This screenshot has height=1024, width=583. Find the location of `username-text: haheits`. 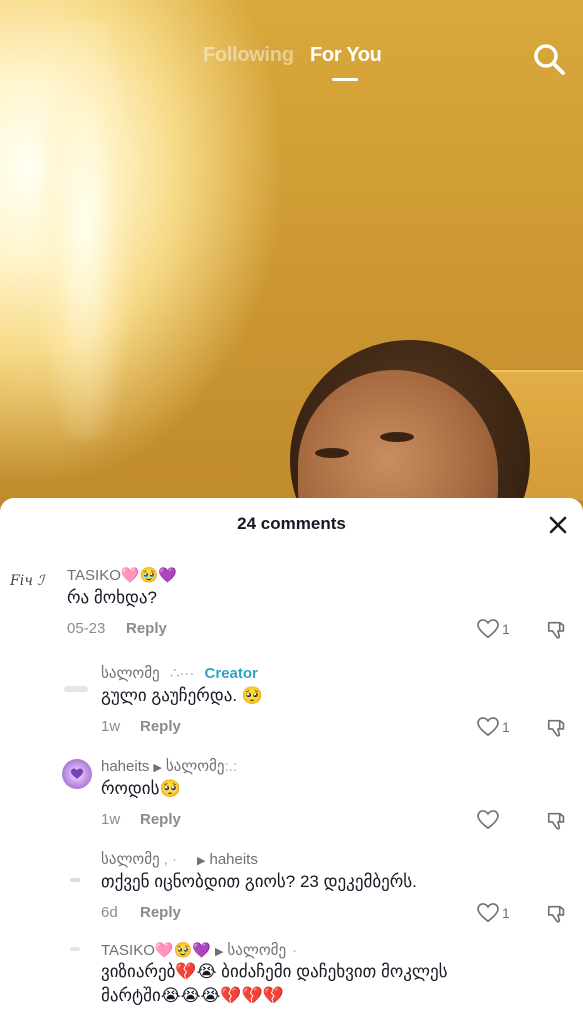

username-text: haheits is located at coordinates (125, 766).